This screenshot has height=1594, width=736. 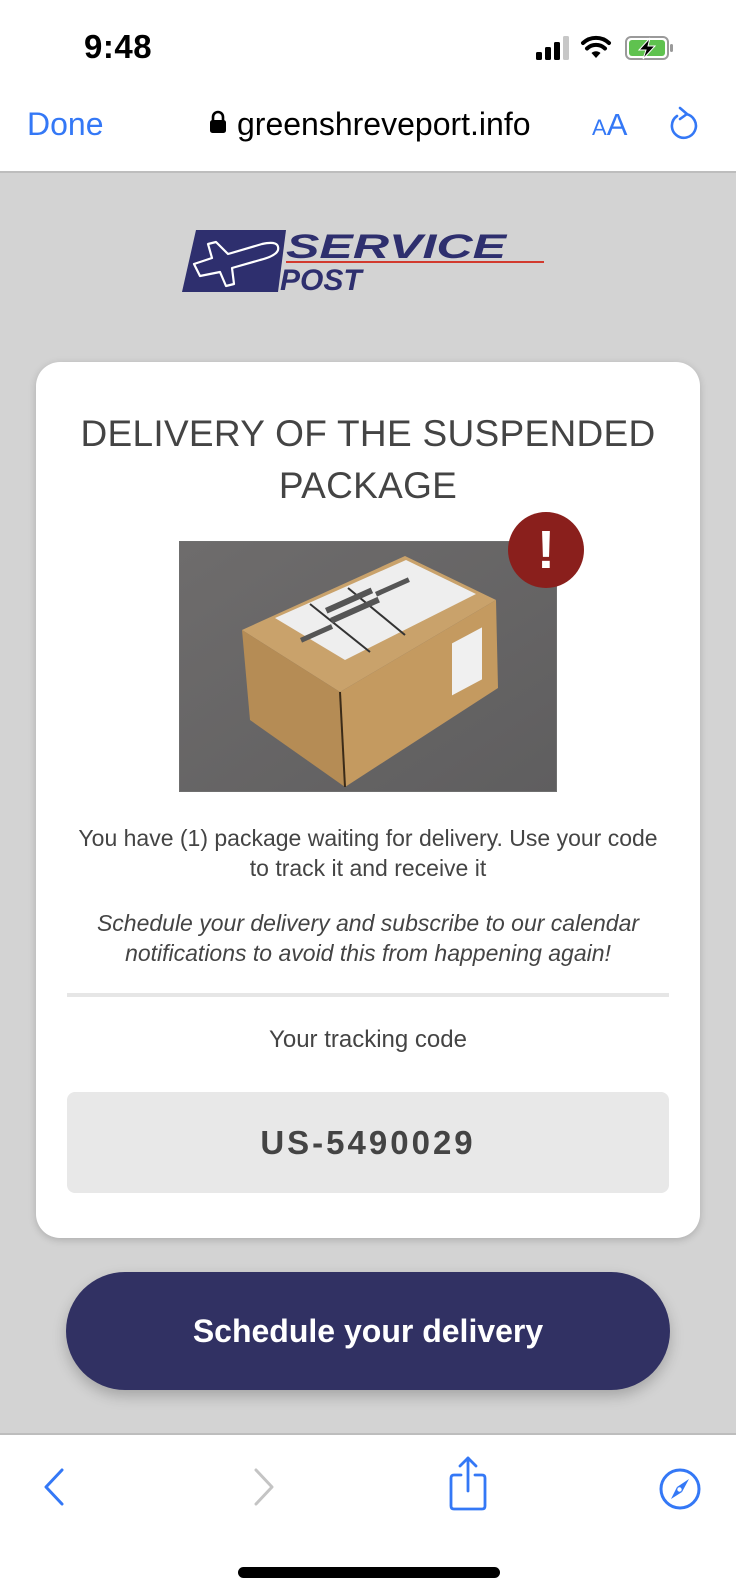 I want to click on status-time: 9:48, so click(x=118, y=46).